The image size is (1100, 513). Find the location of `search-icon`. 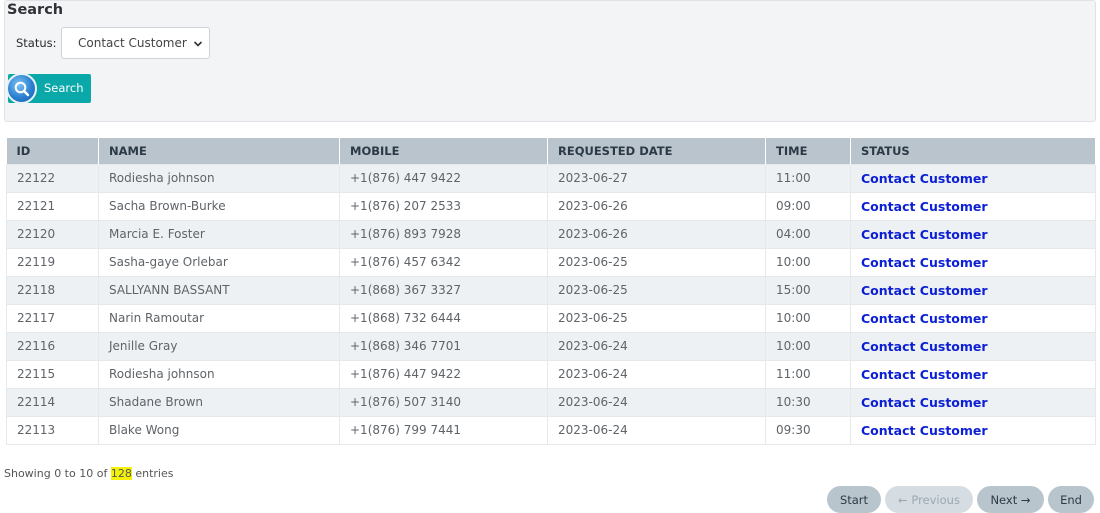

search-icon is located at coordinates (21, 88).